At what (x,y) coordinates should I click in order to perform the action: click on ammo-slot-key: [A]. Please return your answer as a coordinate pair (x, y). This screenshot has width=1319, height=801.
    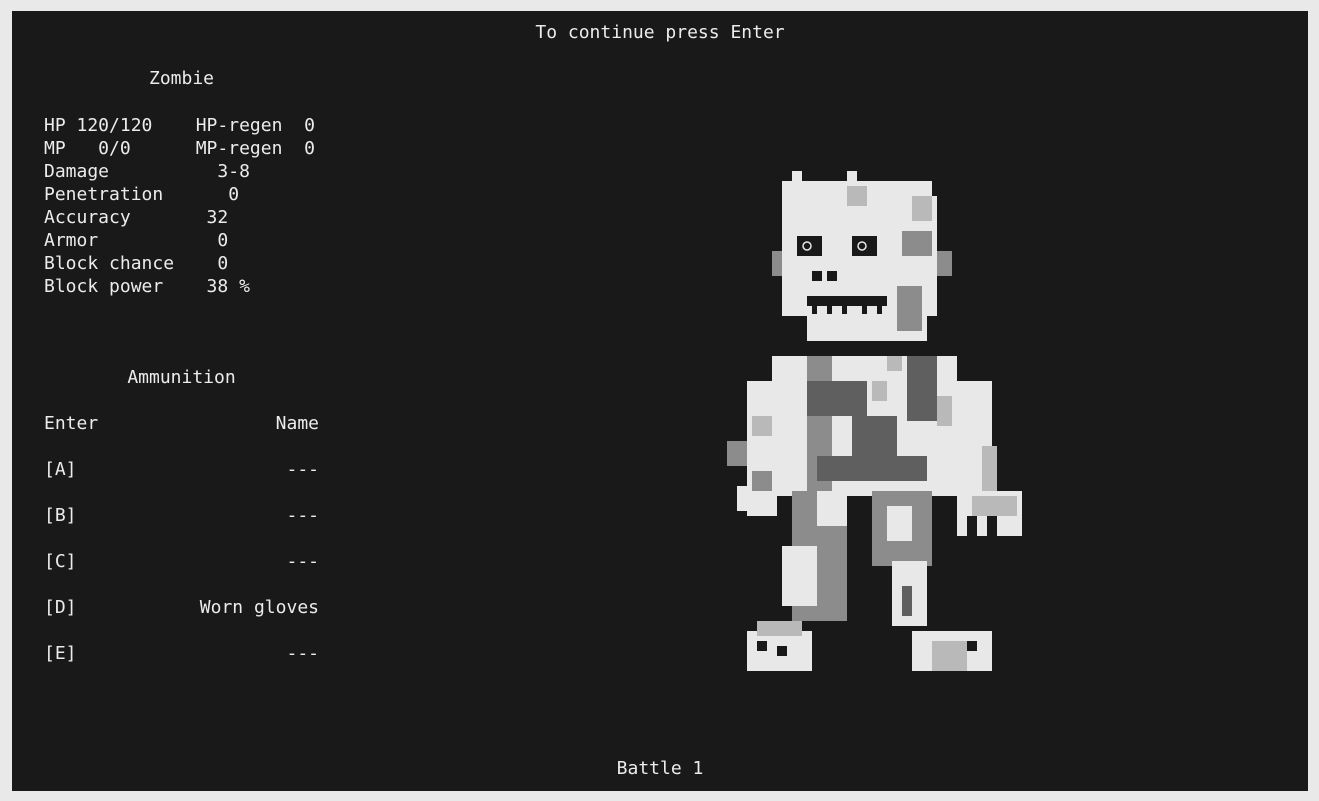
    Looking at the image, I should click on (60, 469).